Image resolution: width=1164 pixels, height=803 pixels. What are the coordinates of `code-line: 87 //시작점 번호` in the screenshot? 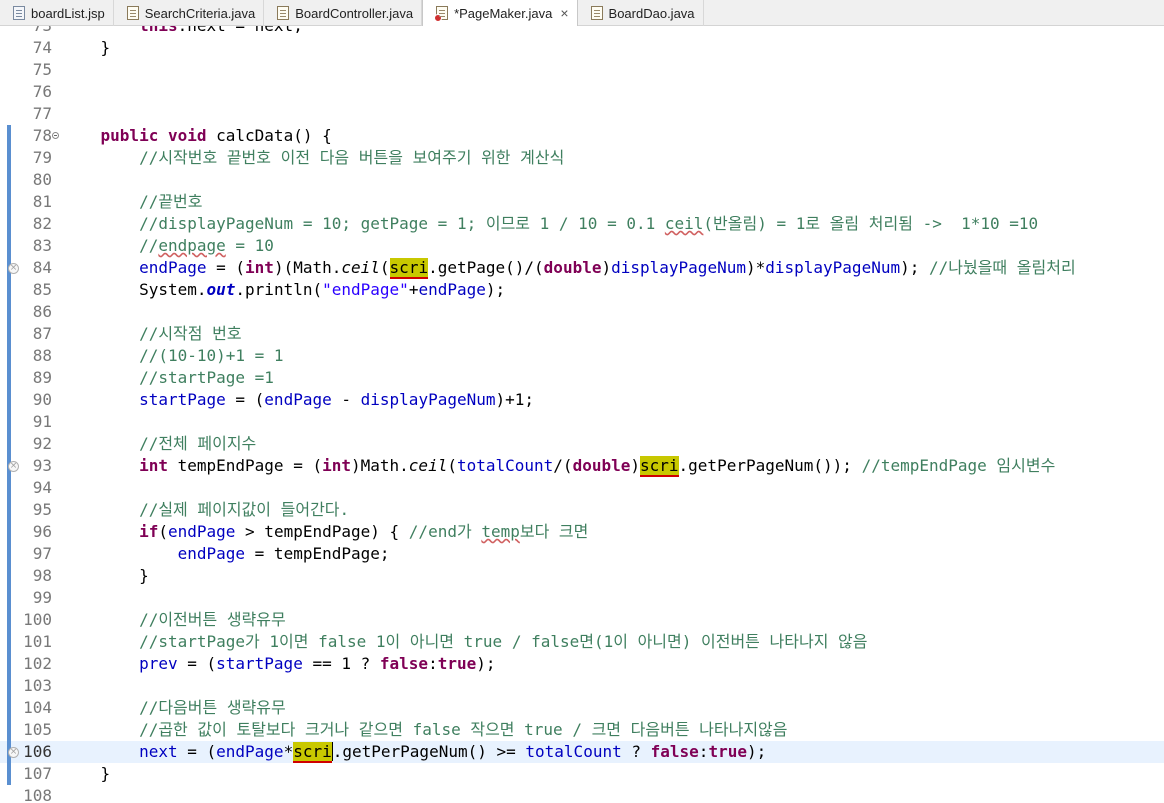 It's located at (582, 334).